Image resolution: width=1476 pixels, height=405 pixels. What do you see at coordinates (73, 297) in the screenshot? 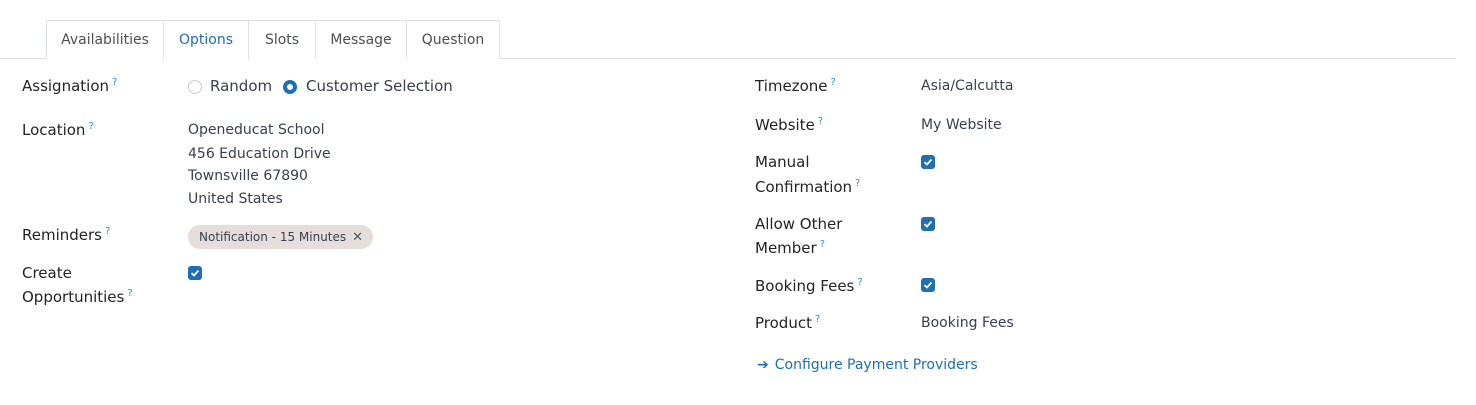
I see `create-opportunities-label-text: Opportunities` at bounding box center [73, 297].